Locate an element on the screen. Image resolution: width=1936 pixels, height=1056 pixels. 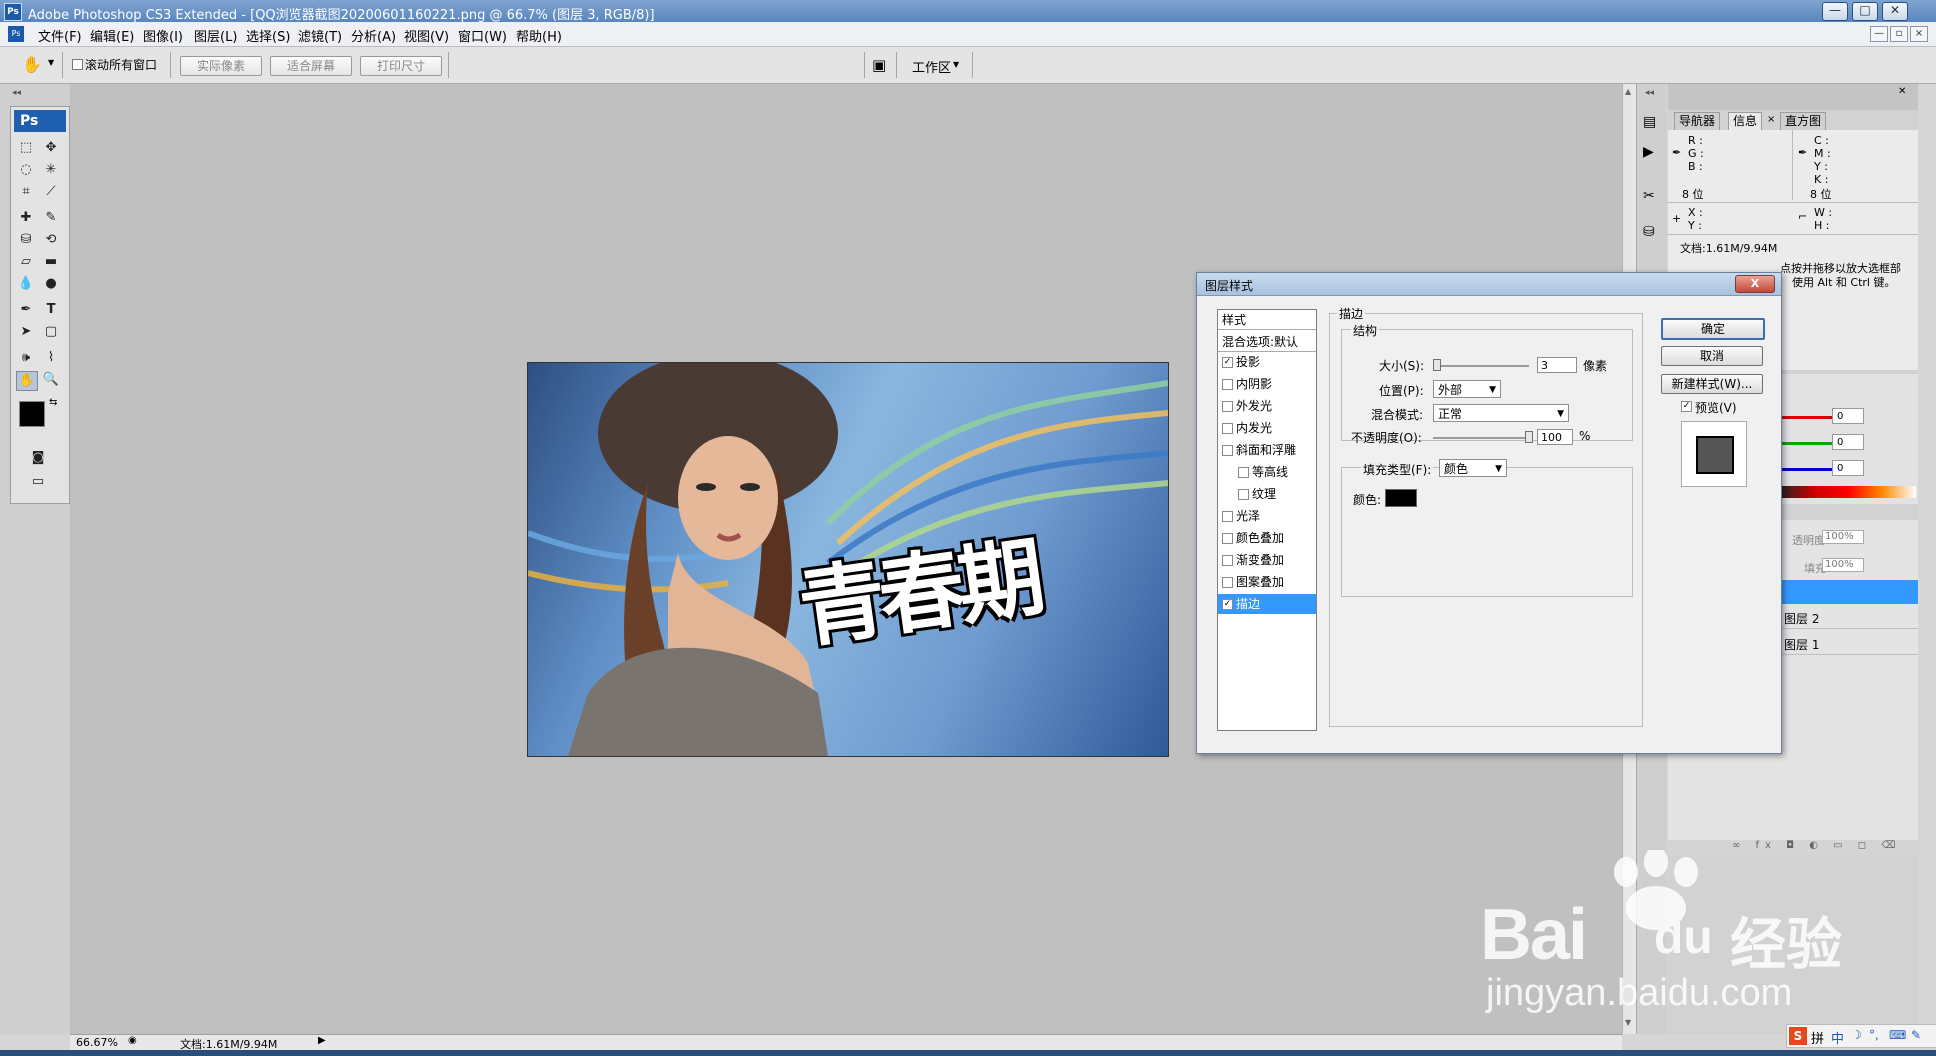
zoom-tool-icon: 🔍 is located at coordinates (51, 380).